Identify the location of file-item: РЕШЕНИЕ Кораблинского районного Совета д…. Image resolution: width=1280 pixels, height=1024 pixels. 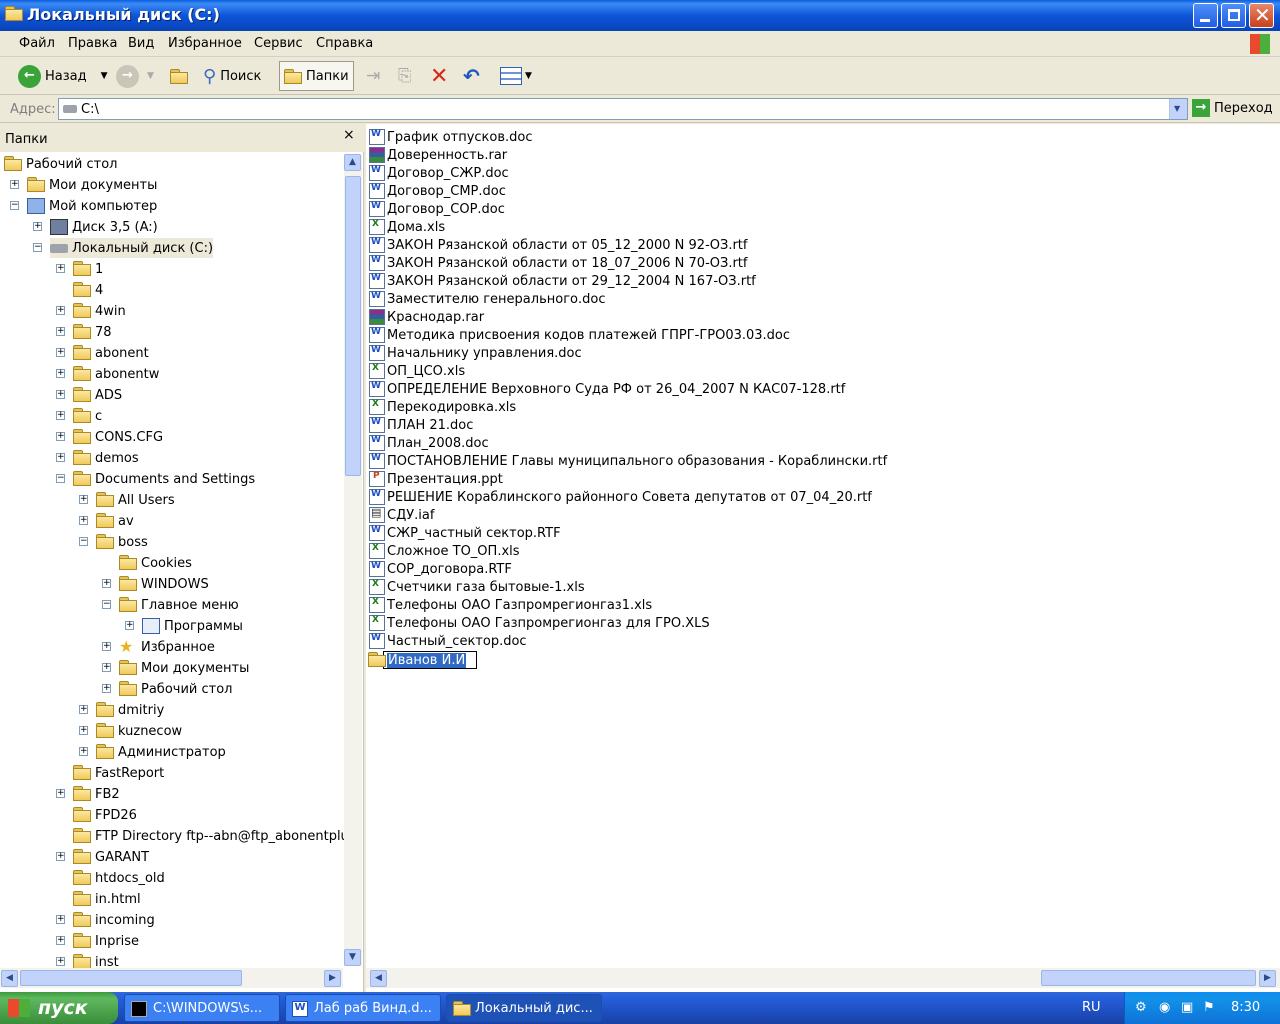
(620, 497).